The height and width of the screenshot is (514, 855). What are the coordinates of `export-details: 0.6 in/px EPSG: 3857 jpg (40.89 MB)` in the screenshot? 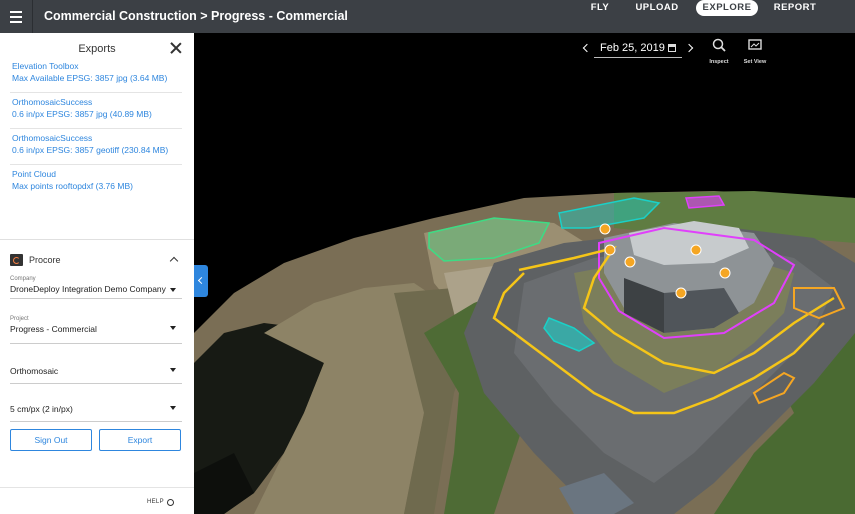 It's located at (82, 114).